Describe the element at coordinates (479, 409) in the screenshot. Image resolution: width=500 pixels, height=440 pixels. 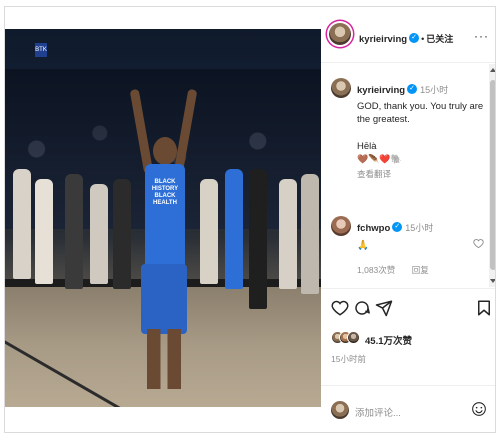
I see `emoji-icon` at that location.